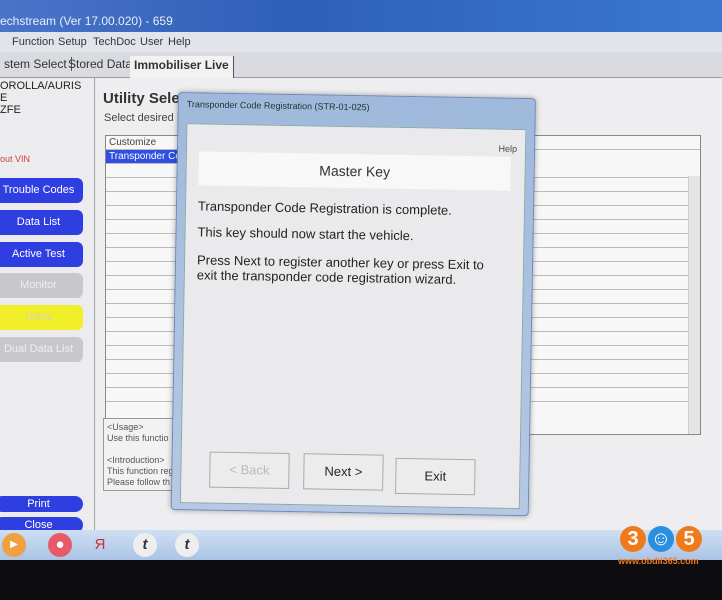 This screenshot has height=600, width=722. What do you see at coordinates (41, 254) in the screenshot?
I see `active-test-button: Active Test` at bounding box center [41, 254].